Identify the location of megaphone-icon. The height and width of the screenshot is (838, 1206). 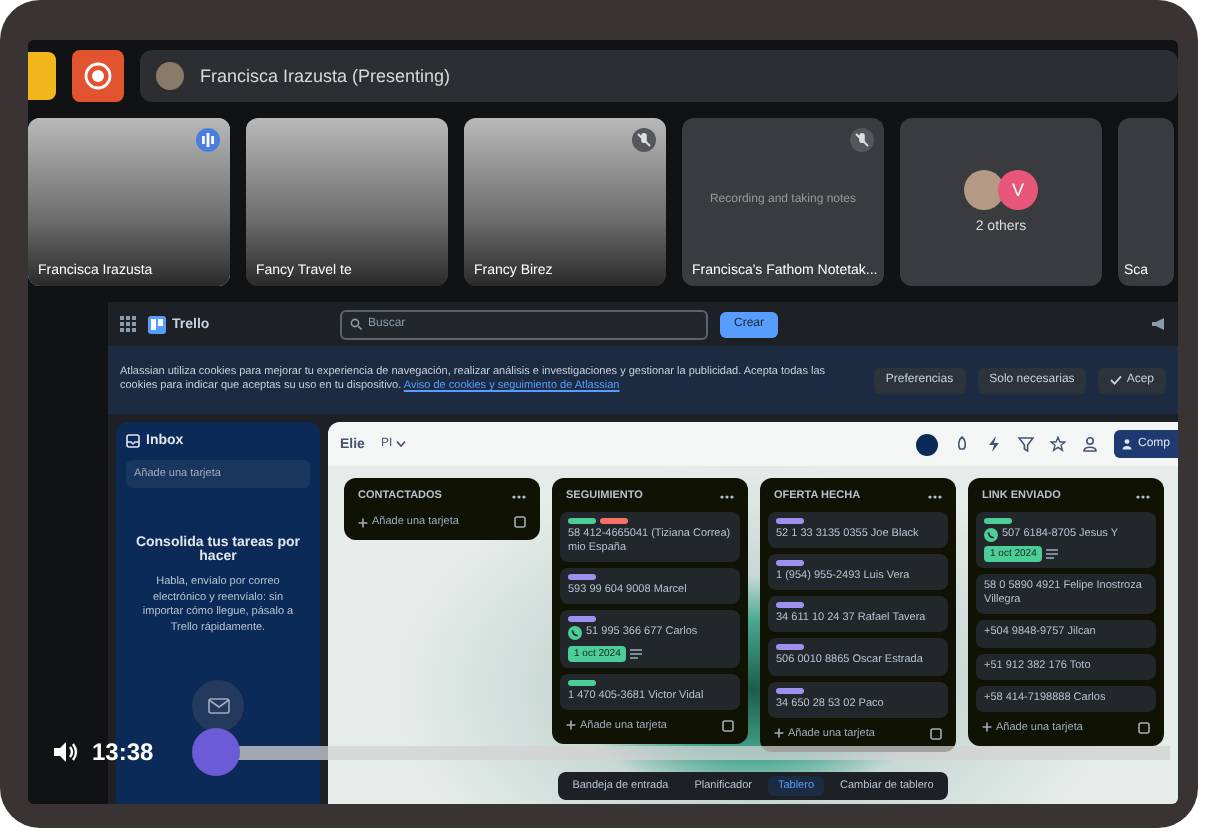
(1158, 324).